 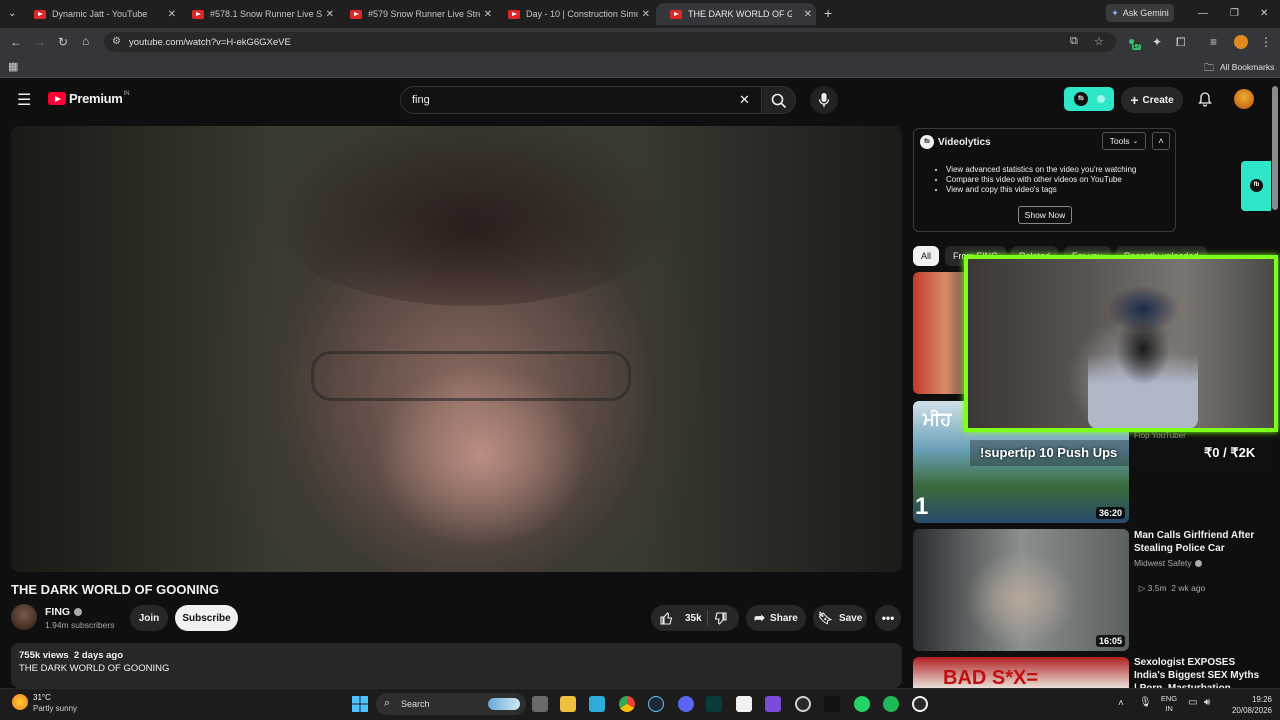 What do you see at coordinates (926, 256) in the screenshot?
I see `chip-all: All` at bounding box center [926, 256].